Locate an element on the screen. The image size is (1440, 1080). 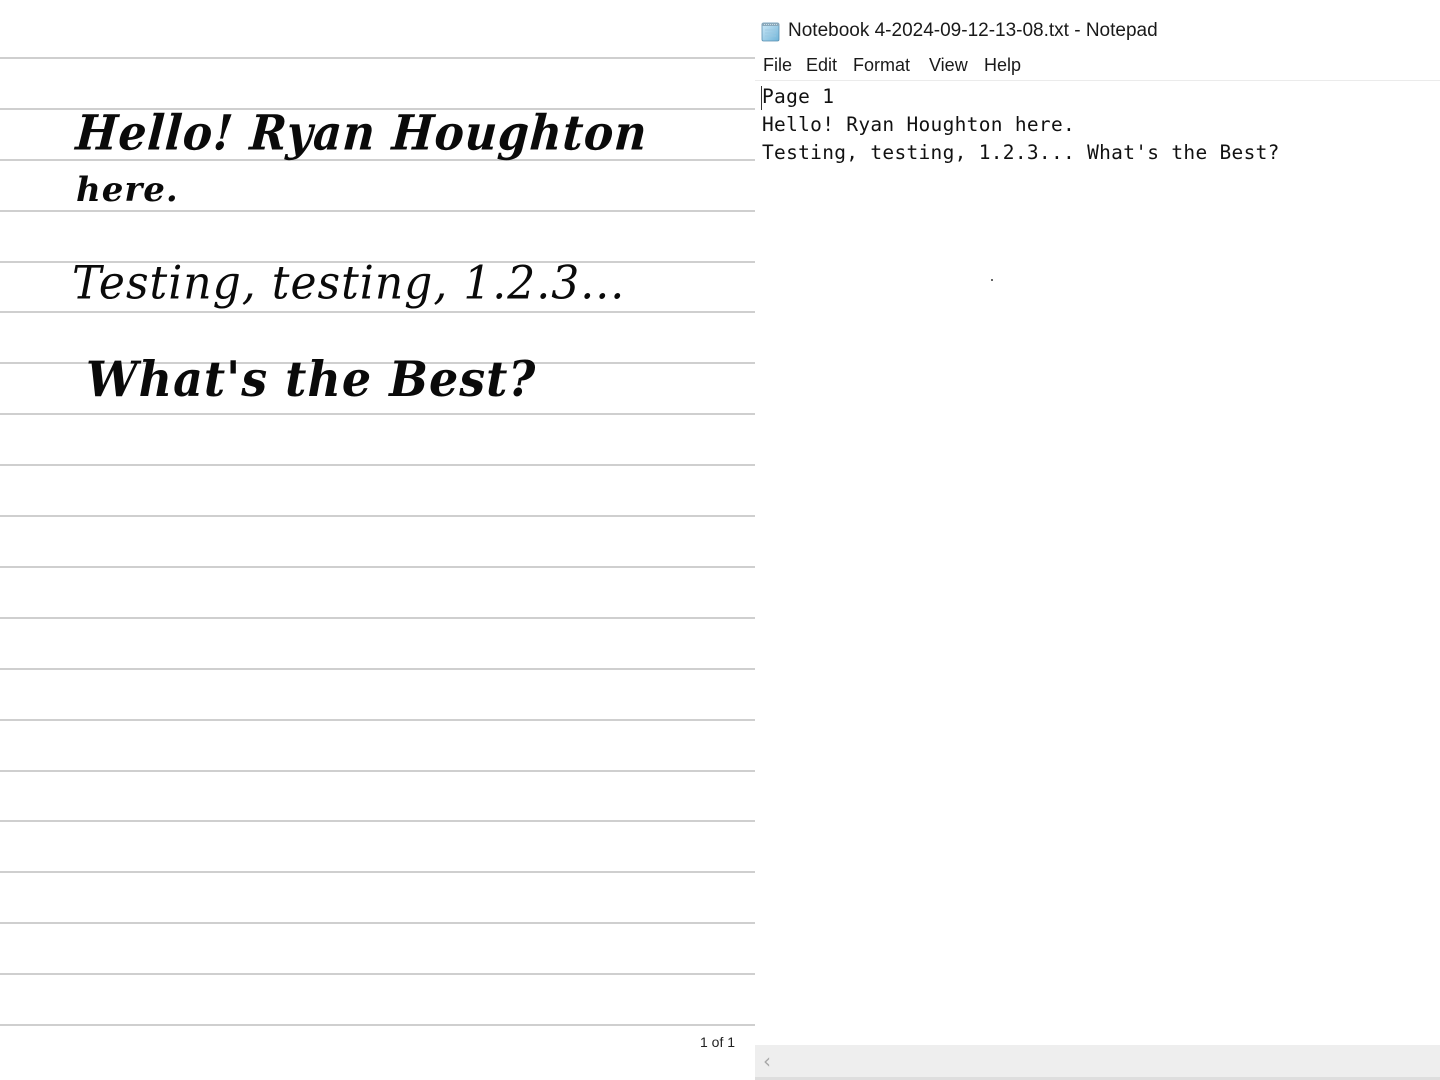
menu-bar: File Edit Format View Help is located at coordinates (1097, 66).